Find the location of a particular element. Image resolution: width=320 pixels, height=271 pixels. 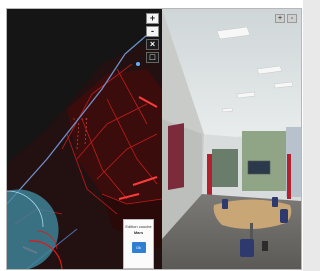

close-icon: × is located at coordinates (152, 44).